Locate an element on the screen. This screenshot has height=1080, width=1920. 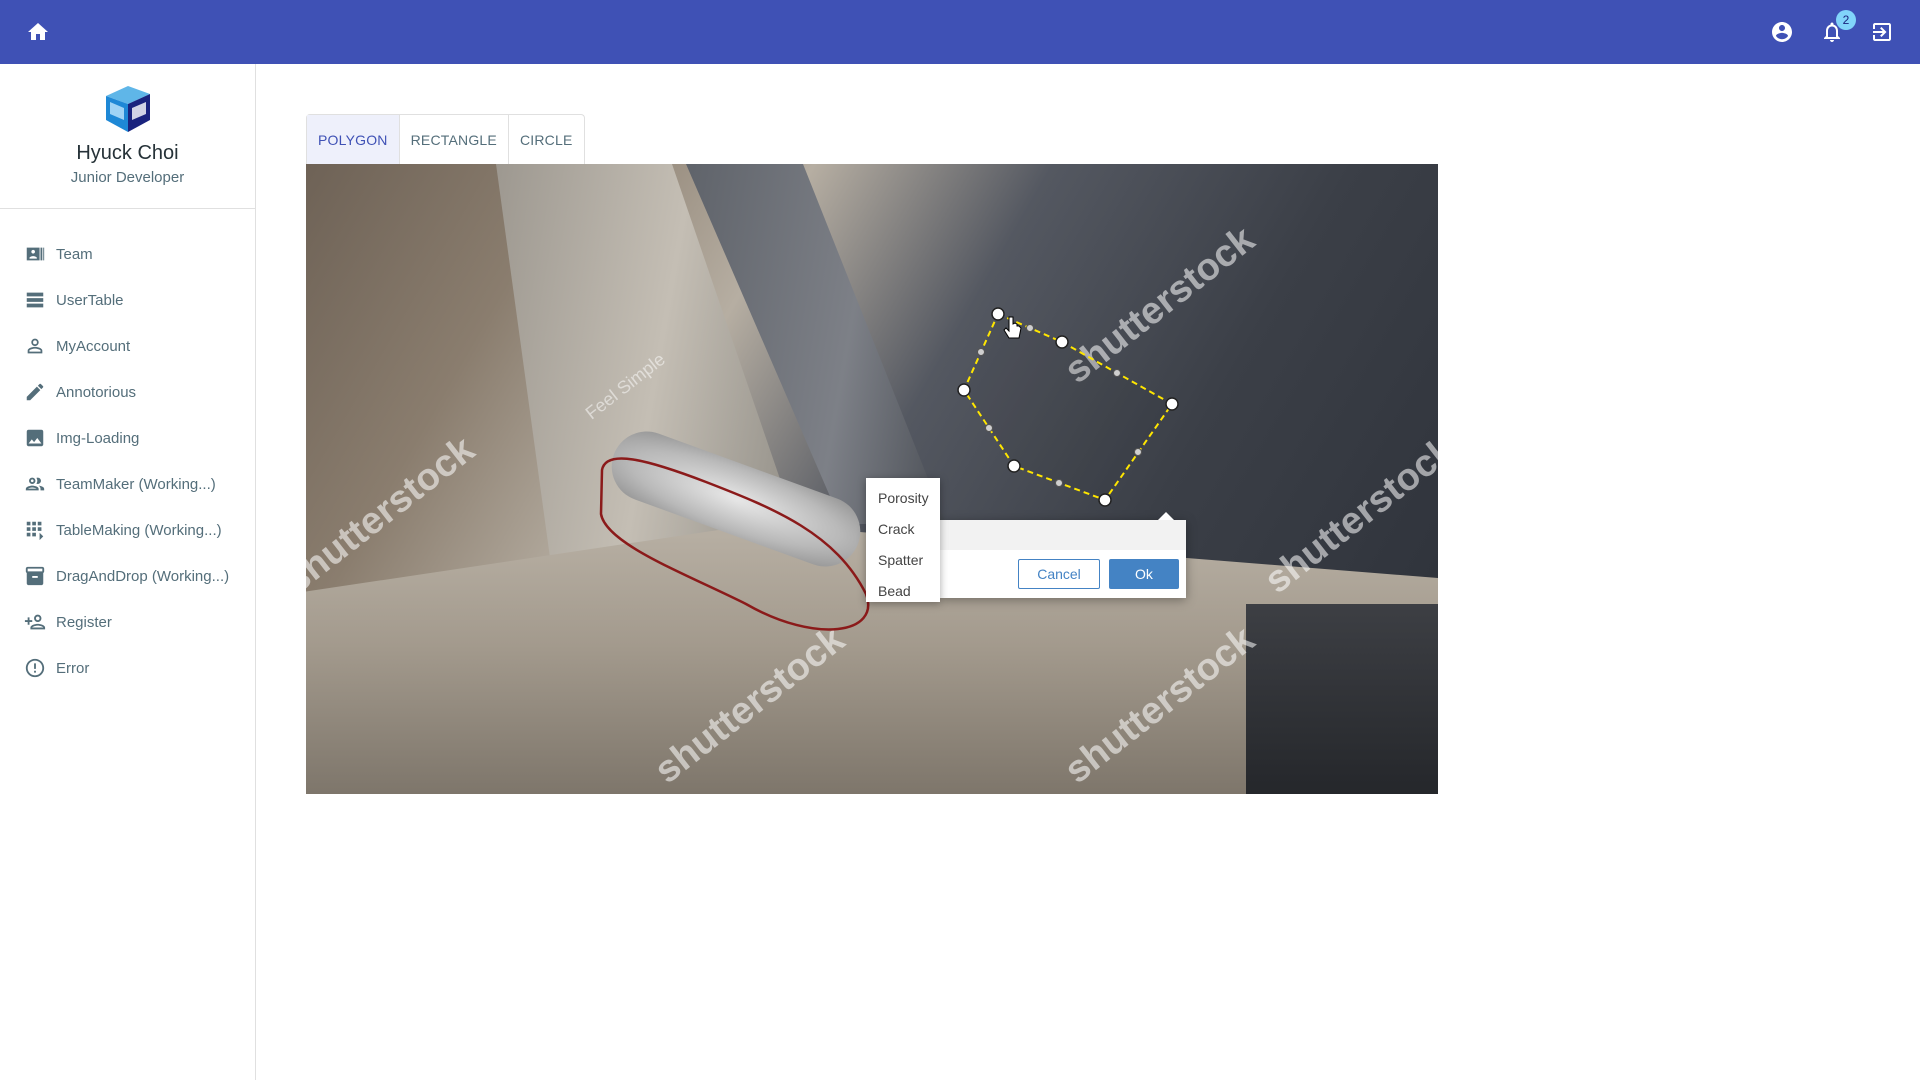
tag-option-porosity: Porosity is located at coordinates (903, 497).